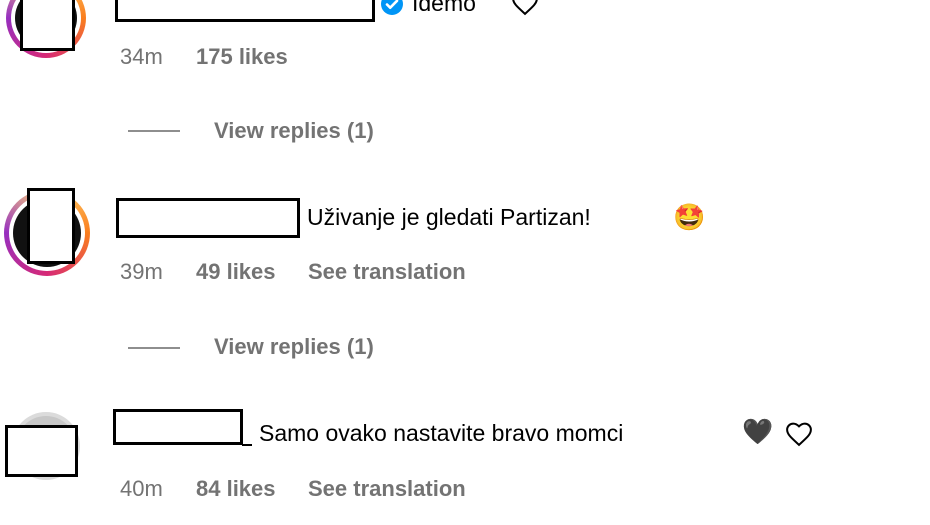  What do you see at coordinates (689, 217) in the screenshot?
I see `star-struck-emoji: 🤩` at bounding box center [689, 217].